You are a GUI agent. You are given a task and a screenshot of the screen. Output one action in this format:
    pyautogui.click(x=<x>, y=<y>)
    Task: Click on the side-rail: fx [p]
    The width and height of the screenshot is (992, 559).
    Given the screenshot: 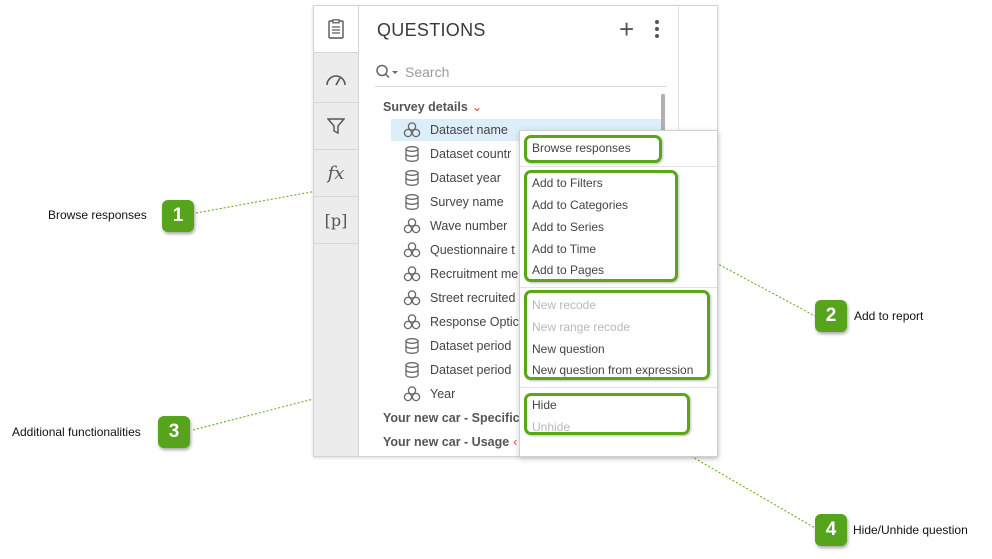 What is the action you would take?
    pyautogui.click(x=336, y=231)
    